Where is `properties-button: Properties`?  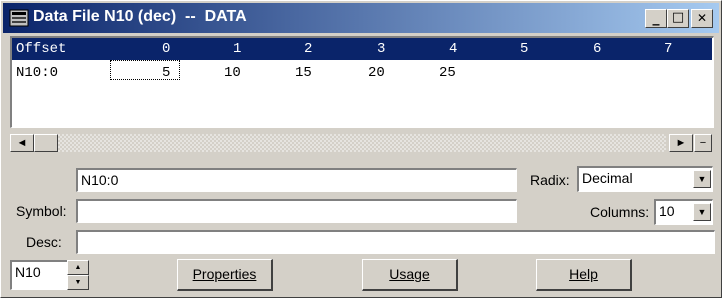
properties-button: Properties is located at coordinates (225, 275).